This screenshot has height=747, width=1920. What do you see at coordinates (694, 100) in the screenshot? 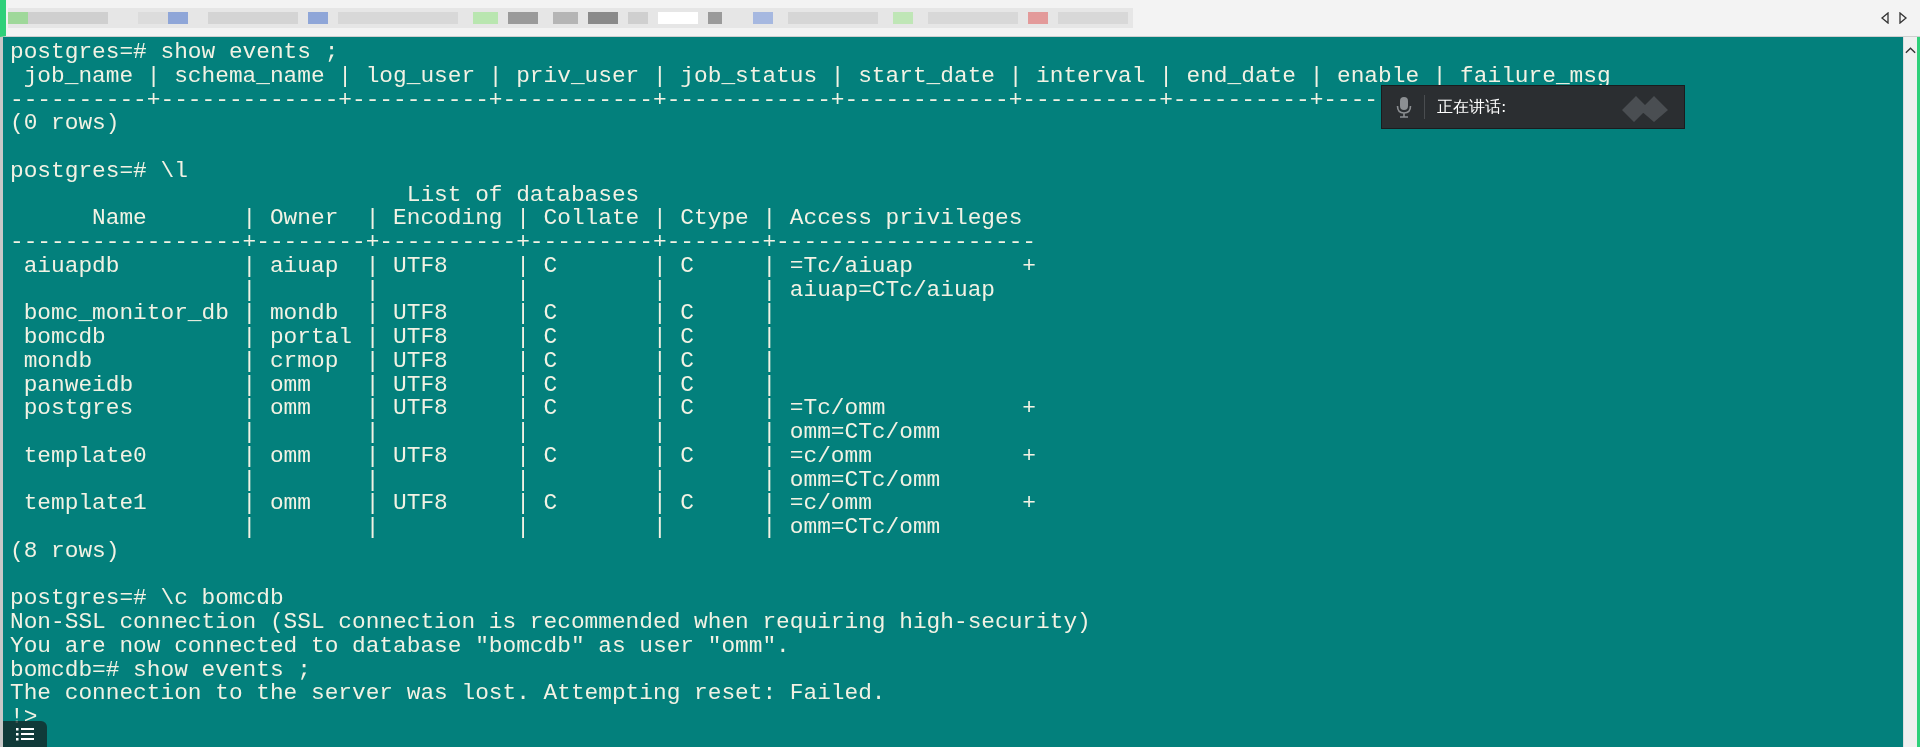
I see `terminal-line: ----------+-------------+----------+-----------+------------+------------+----------+----------+----` at bounding box center [694, 100].